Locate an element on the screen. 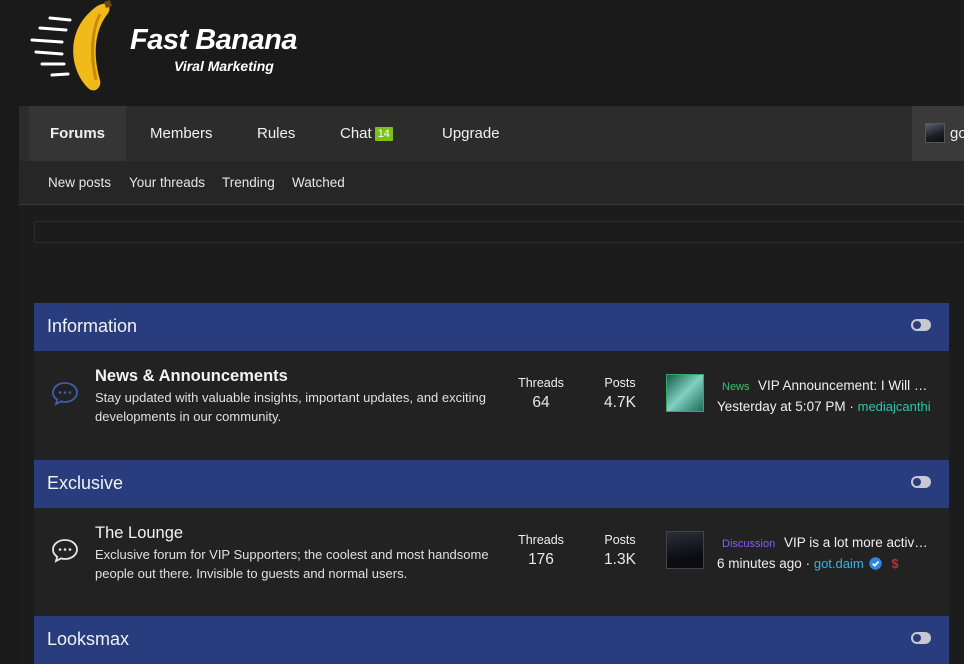 Image resolution: width=964 pixels, height=664 pixels. tab-label: Upgrade is located at coordinates (471, 133).